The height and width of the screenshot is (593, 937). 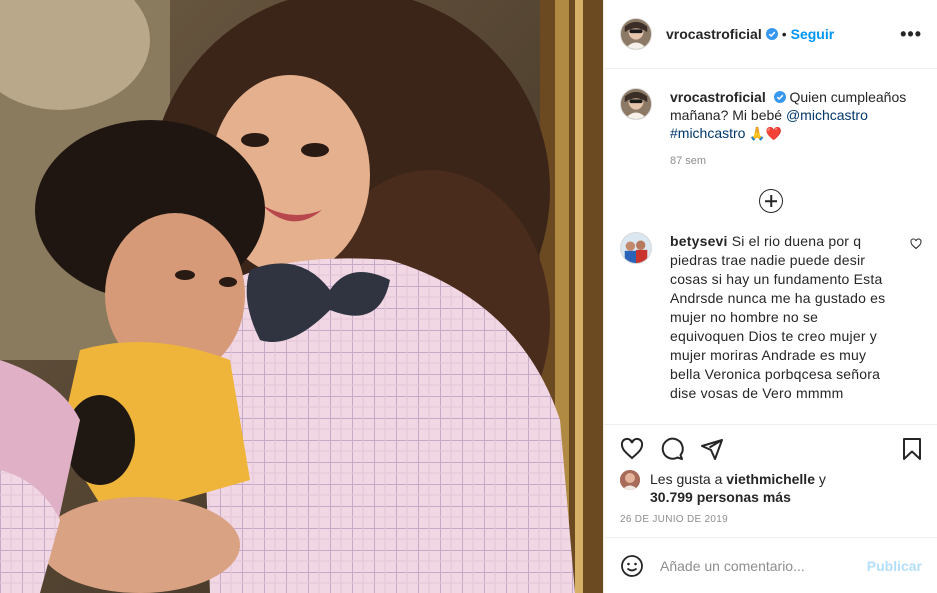 I want to click on publish-button: Publicar, so click(x=894, y=566).